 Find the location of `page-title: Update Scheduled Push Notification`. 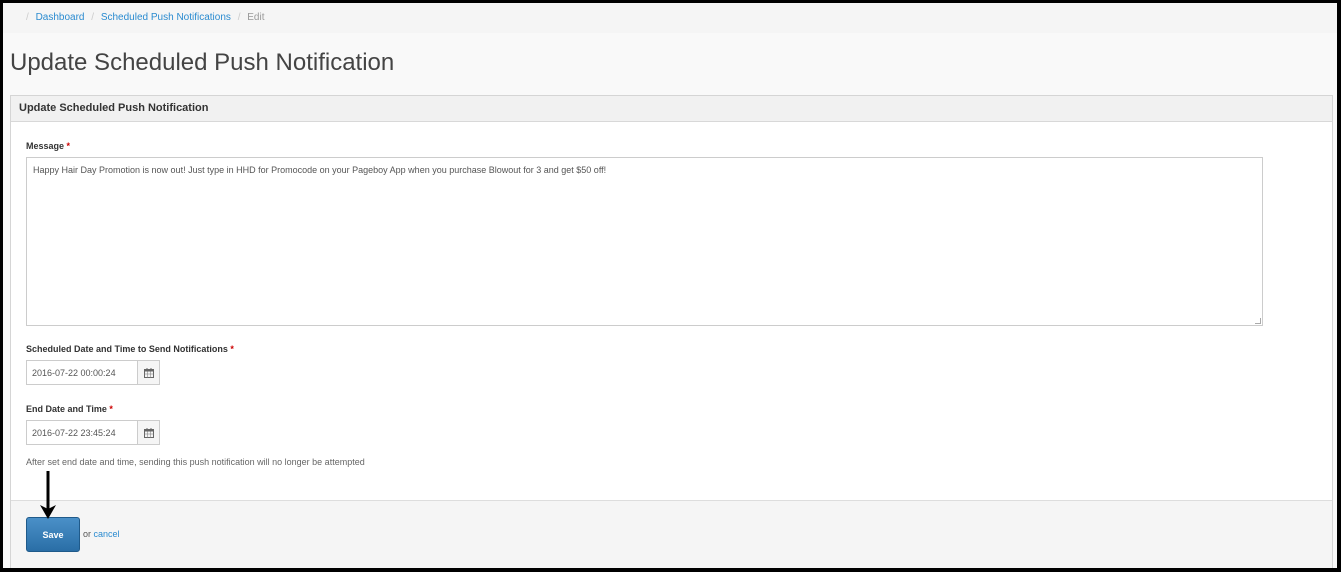

page-title: Update Scheduled Push Notification is located at coordinates (202, 62).